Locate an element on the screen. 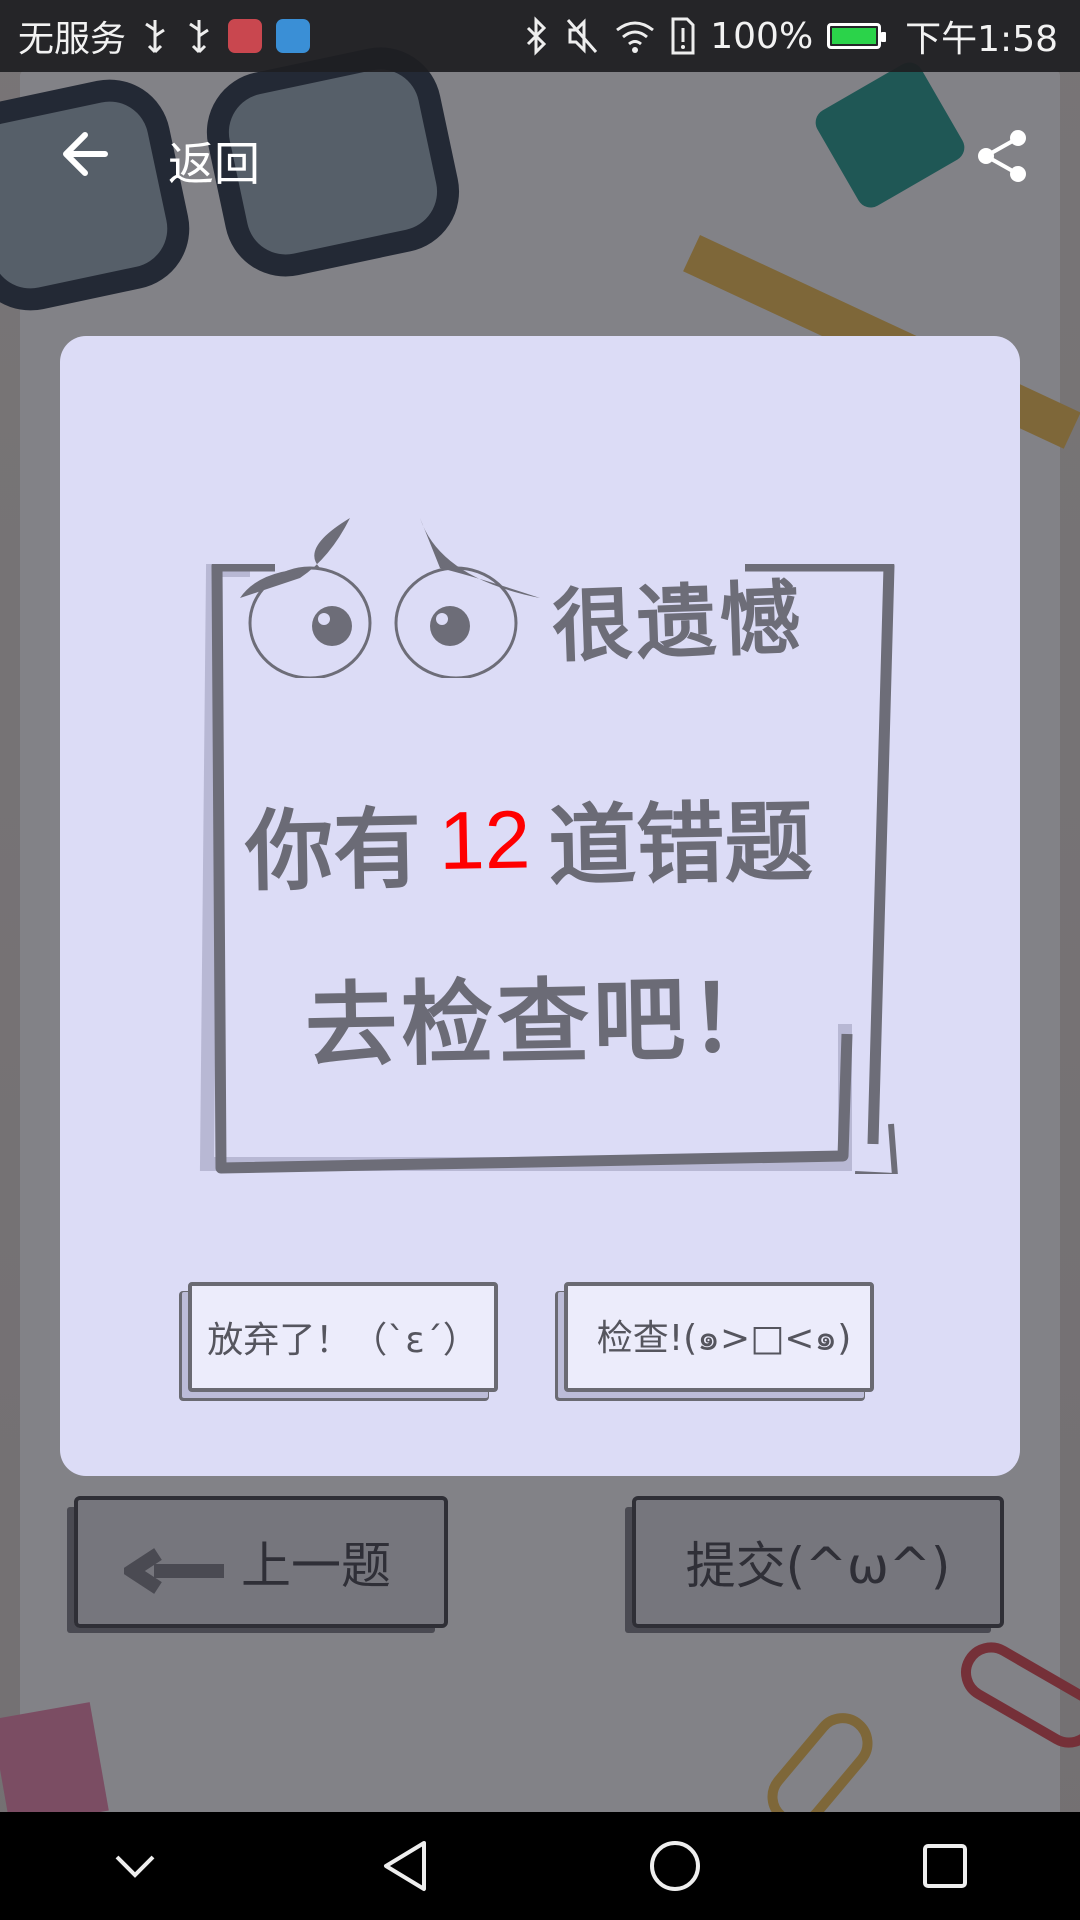  nav-home-button is located at coordinates (675, 1866).